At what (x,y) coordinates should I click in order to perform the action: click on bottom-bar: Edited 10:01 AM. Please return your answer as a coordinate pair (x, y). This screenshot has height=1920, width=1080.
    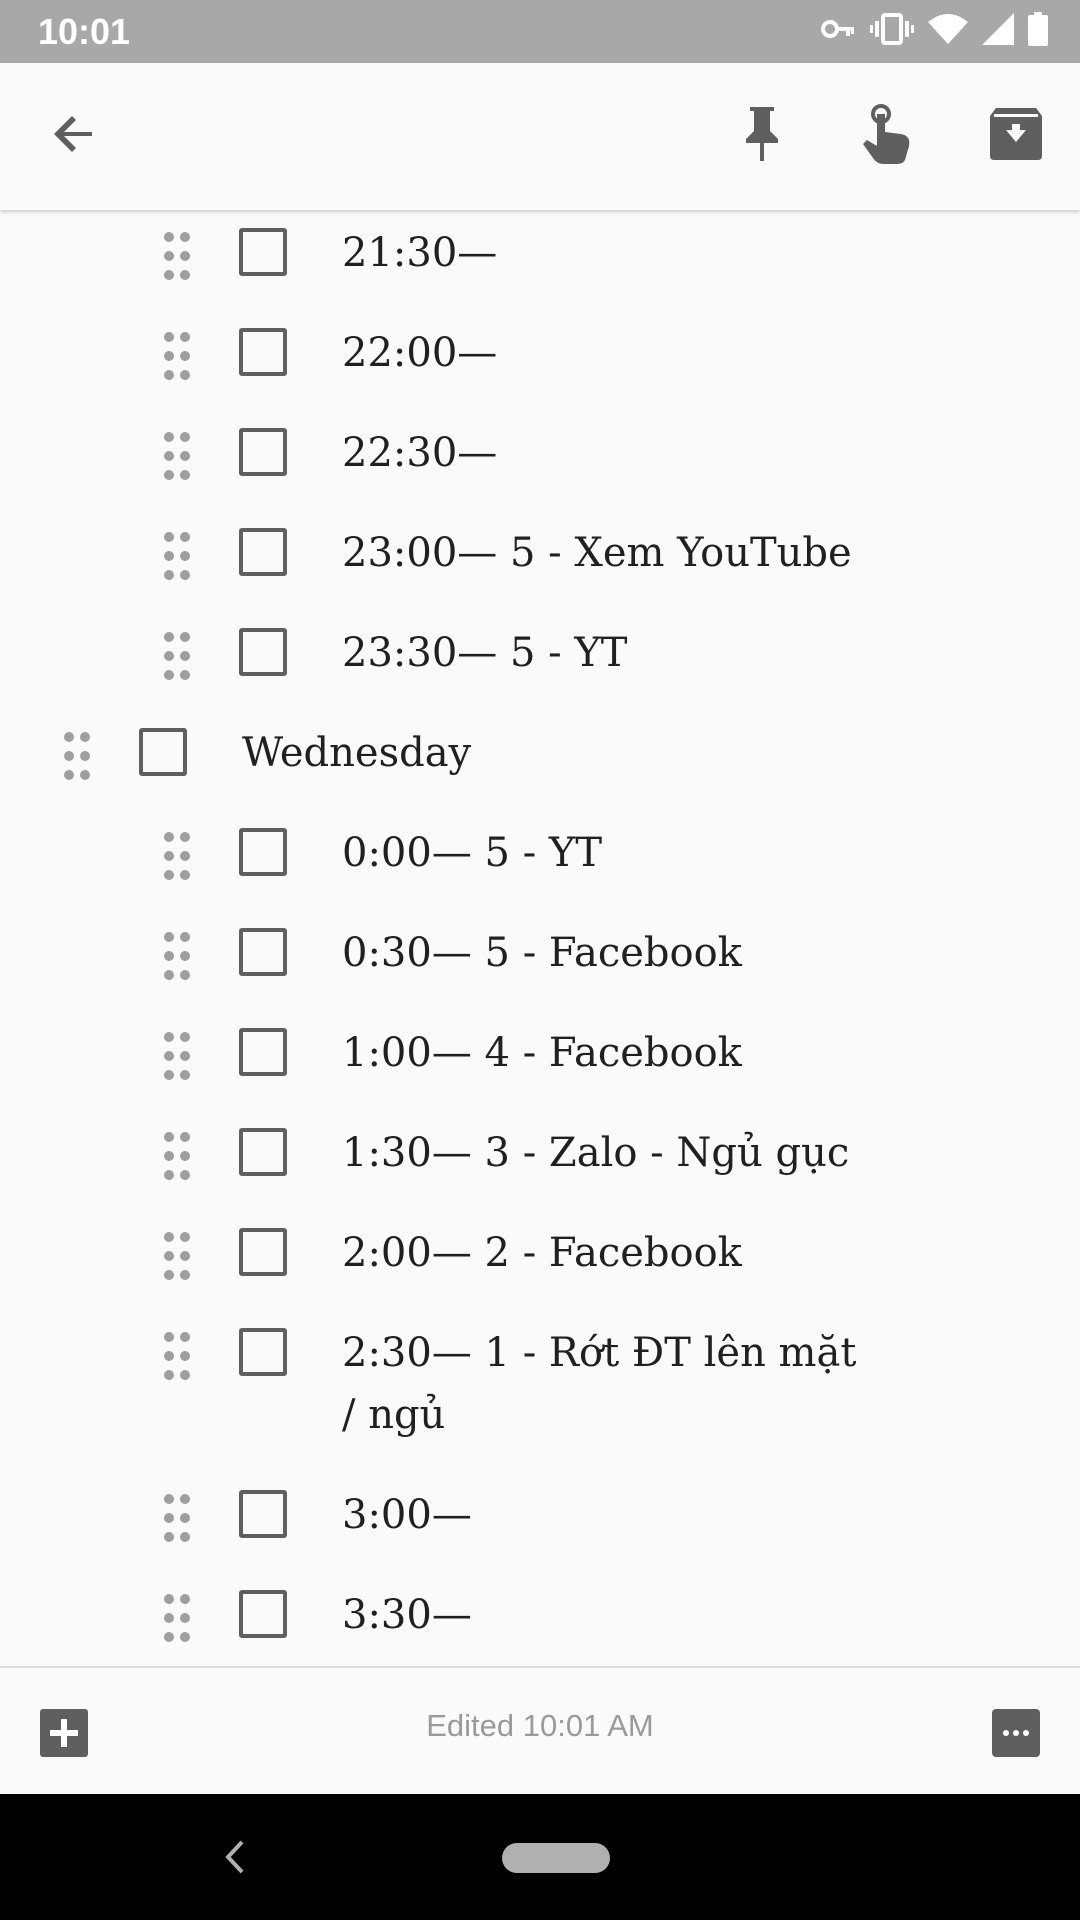
    Looking at the image, I should click on (540, 1730).